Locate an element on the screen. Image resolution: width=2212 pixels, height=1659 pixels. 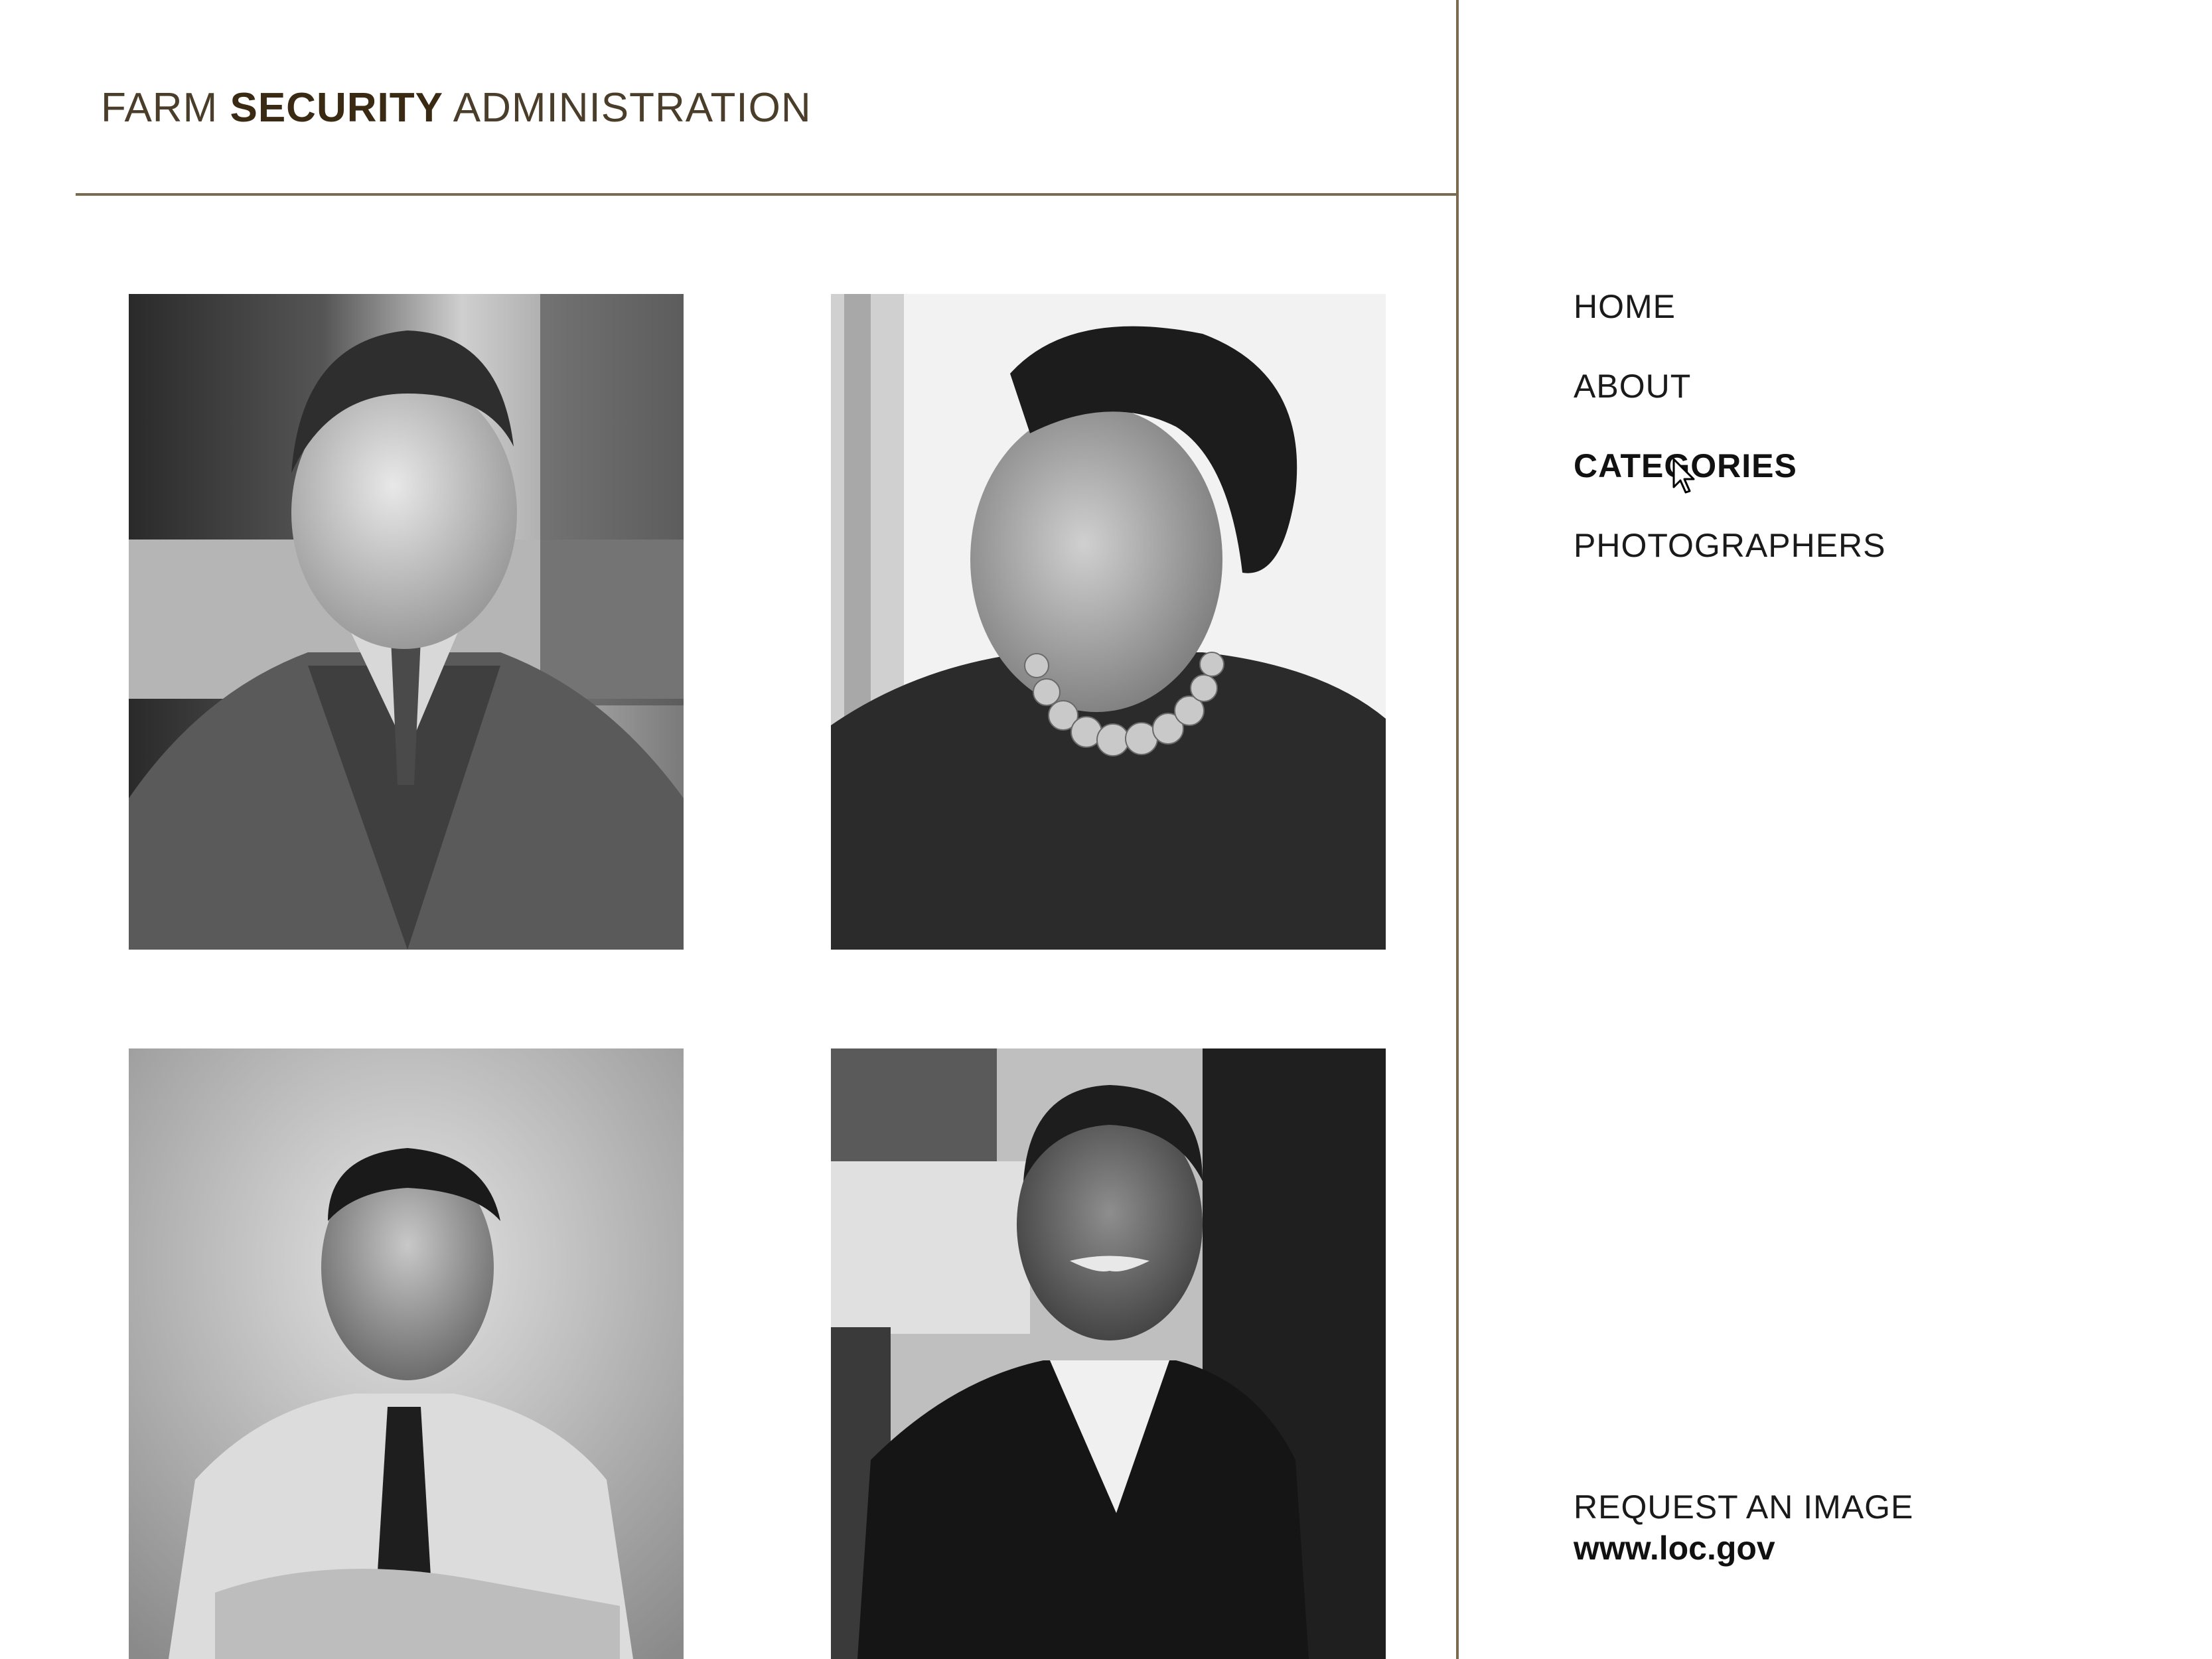
site-title: FARM SECURITY ADMINISTRATION is located at coordinates (457, 108).